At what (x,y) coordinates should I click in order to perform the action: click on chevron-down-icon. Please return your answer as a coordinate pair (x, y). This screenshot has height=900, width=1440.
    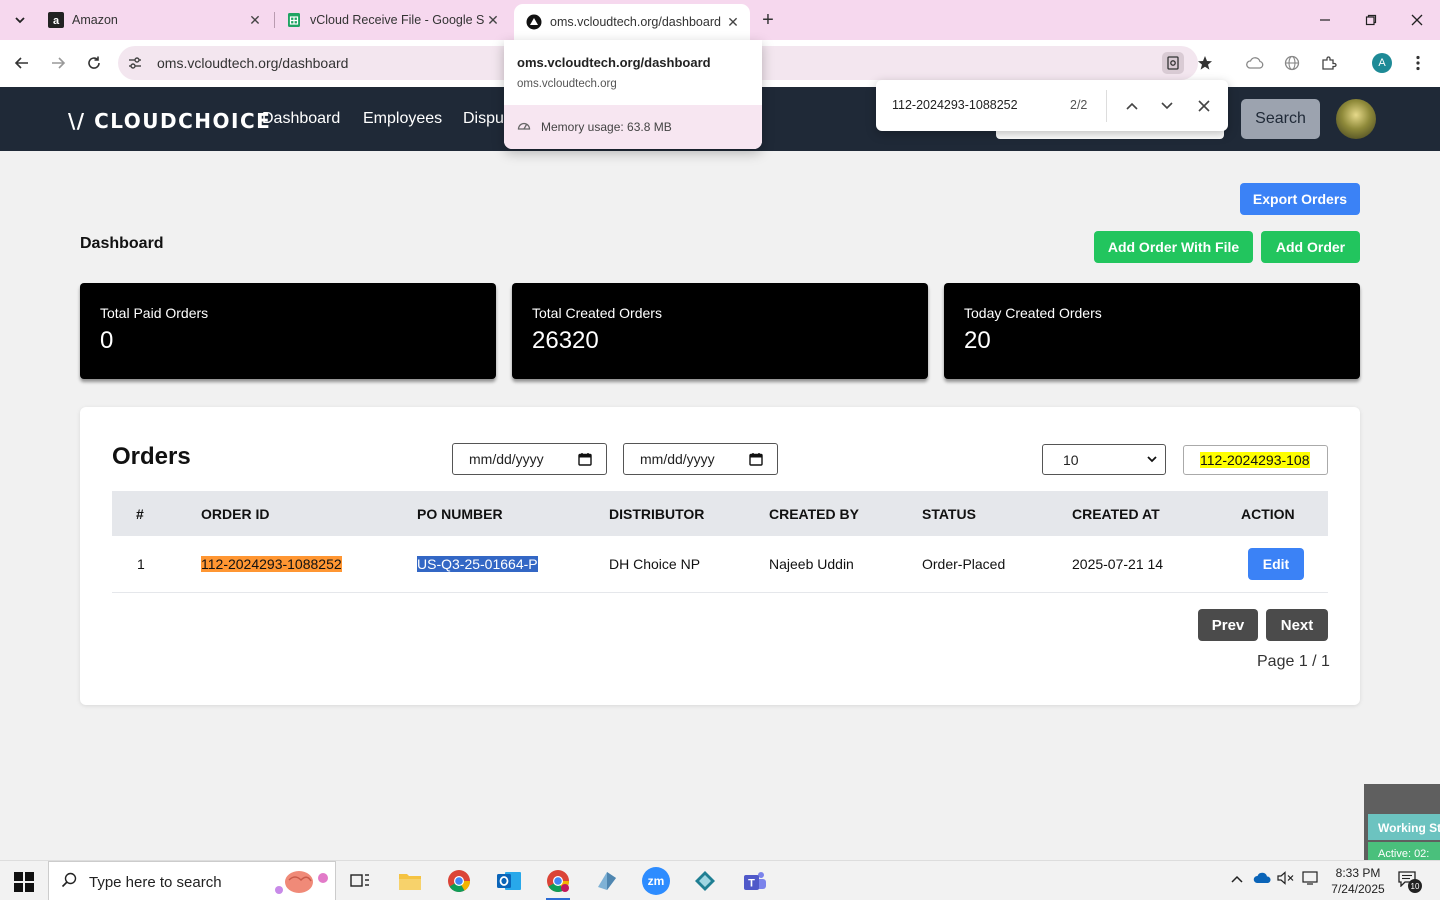
    Looking at the image, I should click on (1152, 459).